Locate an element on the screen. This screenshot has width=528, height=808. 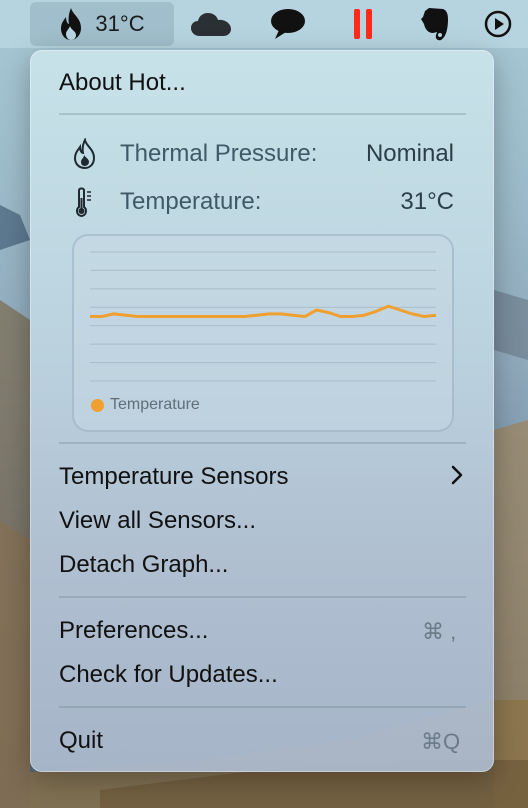
temperature-sensors-item: Temperature Sensors is located at coordinates (173, 477).